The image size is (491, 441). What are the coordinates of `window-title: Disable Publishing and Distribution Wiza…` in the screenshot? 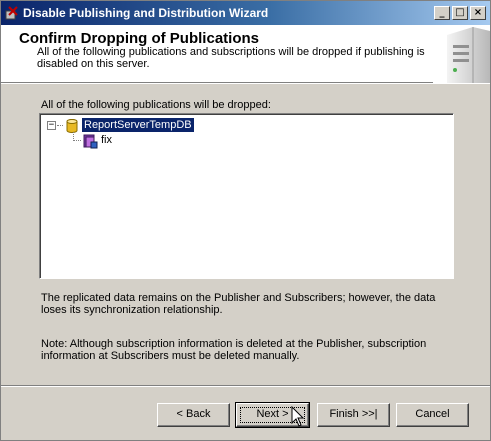 It's located at (146, 13).